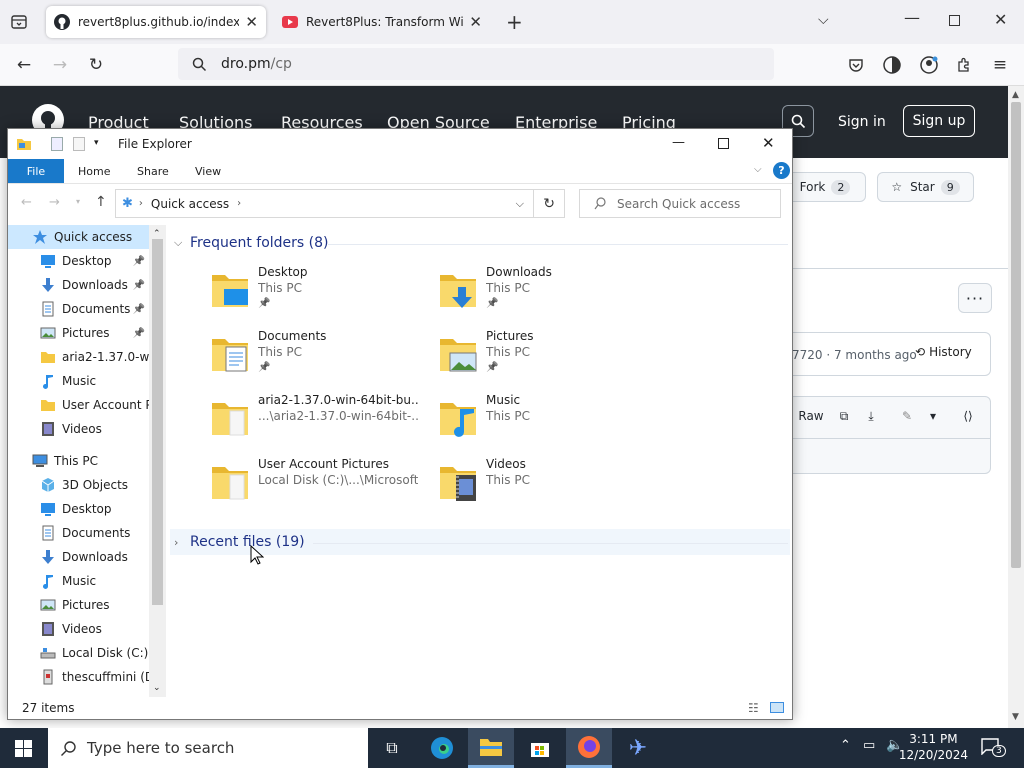 Image resolution: width=1024 pixels, height=768 pixels. Describe the element at coordinates (78, 557) in the screenshot. I see `nav-item: Downloads` at that location.